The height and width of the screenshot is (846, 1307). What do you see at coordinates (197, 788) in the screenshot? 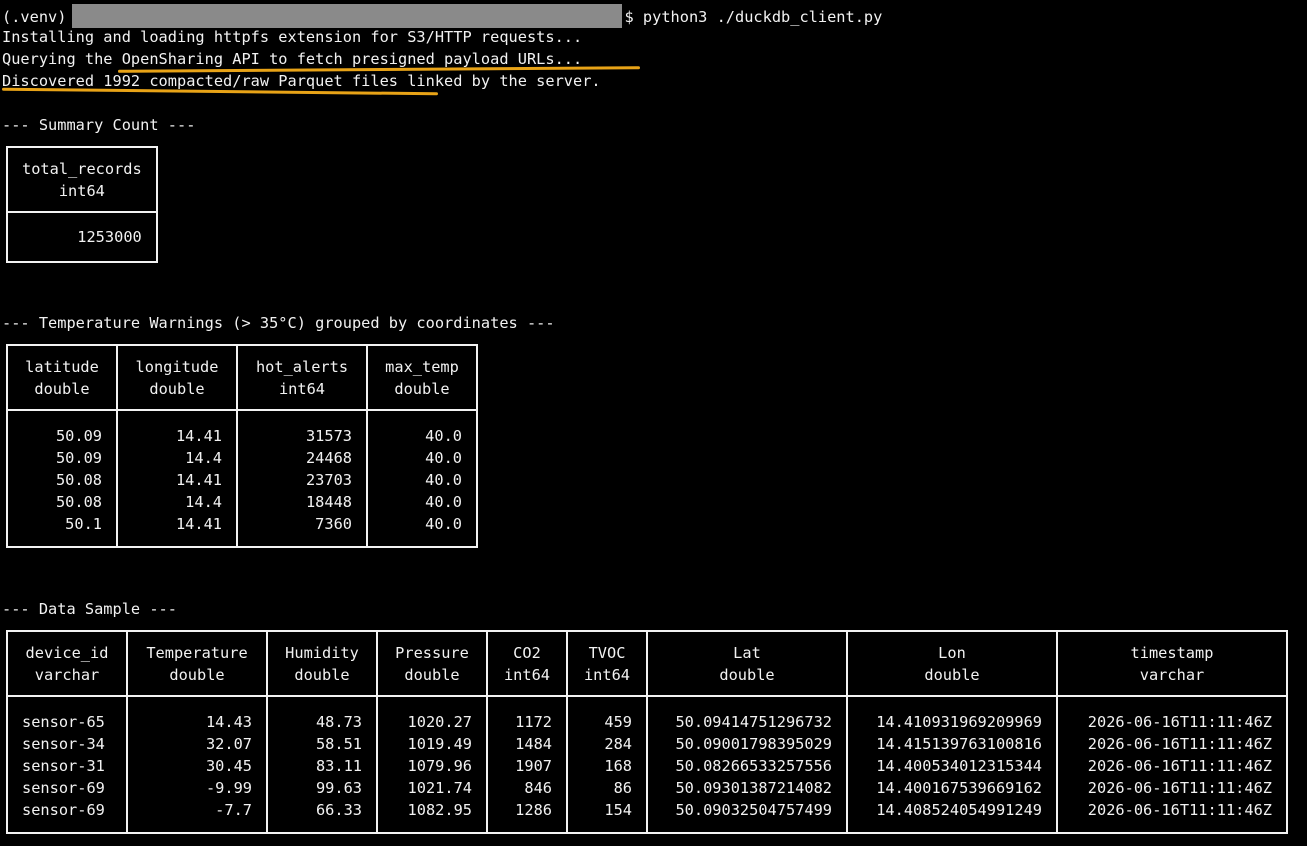
I see `table-cell: -9.99` at bounding box center [197, 788].